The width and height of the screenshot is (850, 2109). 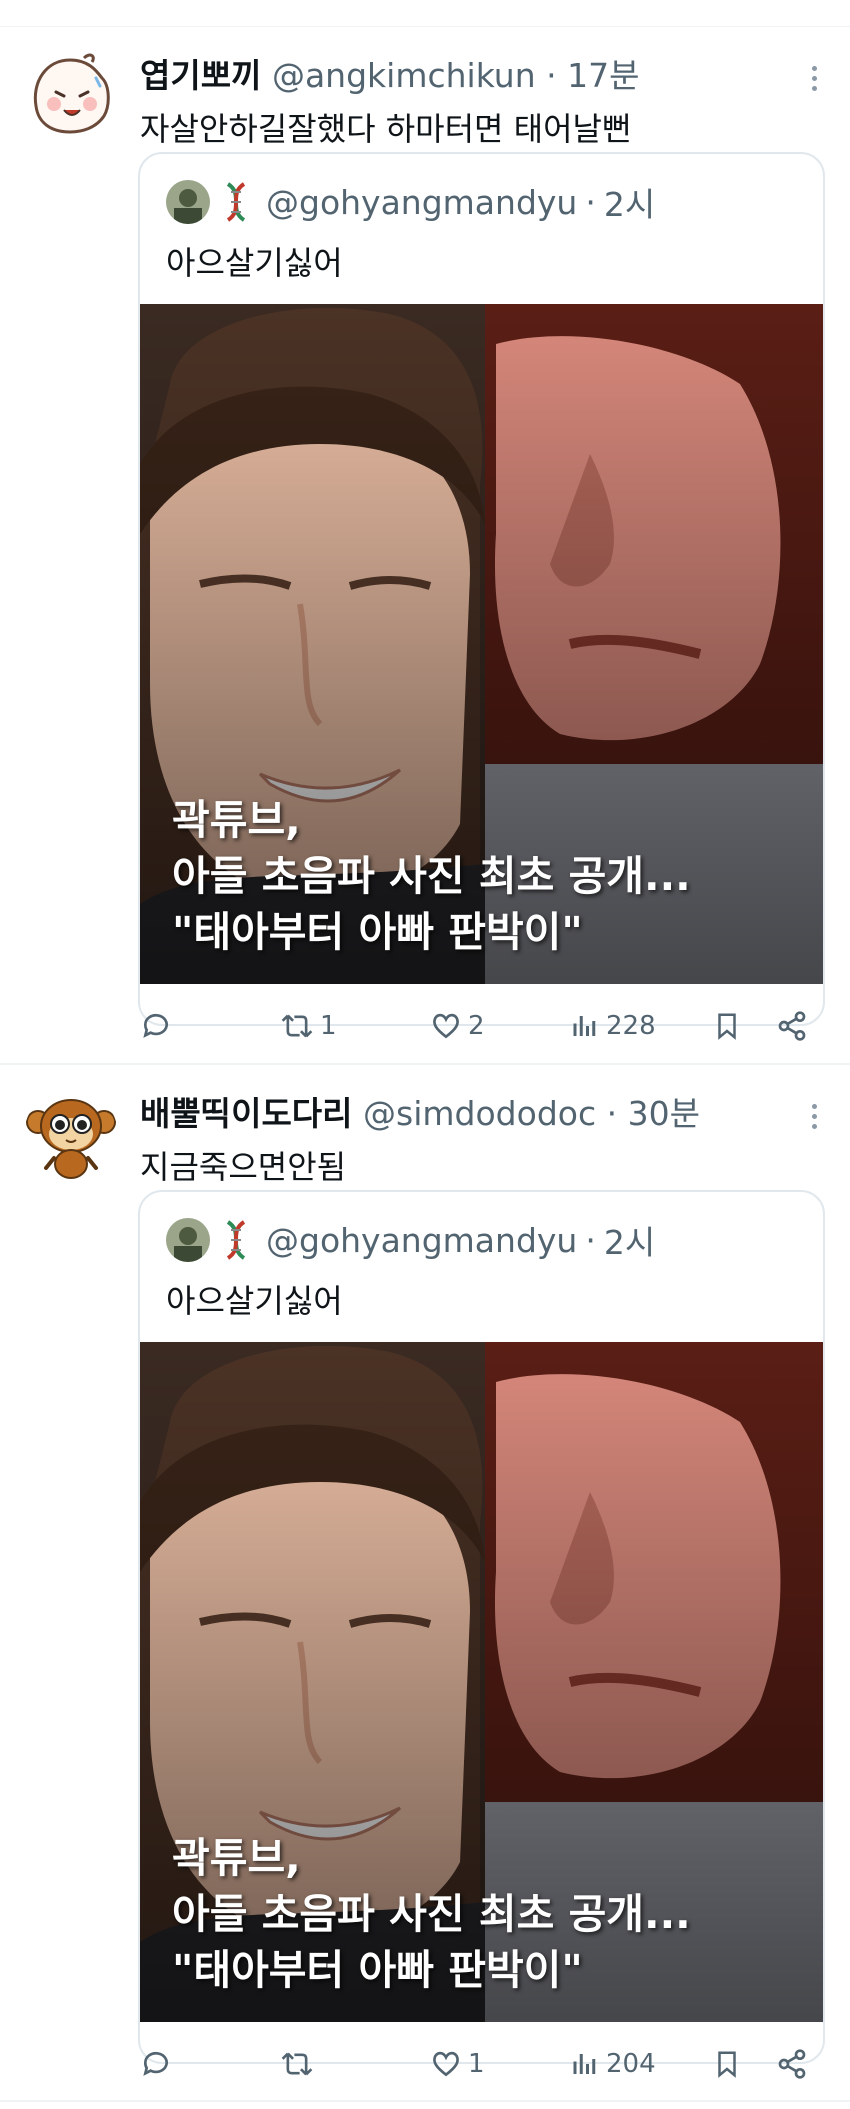 I want to click on tweet-actions: 1 204, so click(x=480, y=2064).